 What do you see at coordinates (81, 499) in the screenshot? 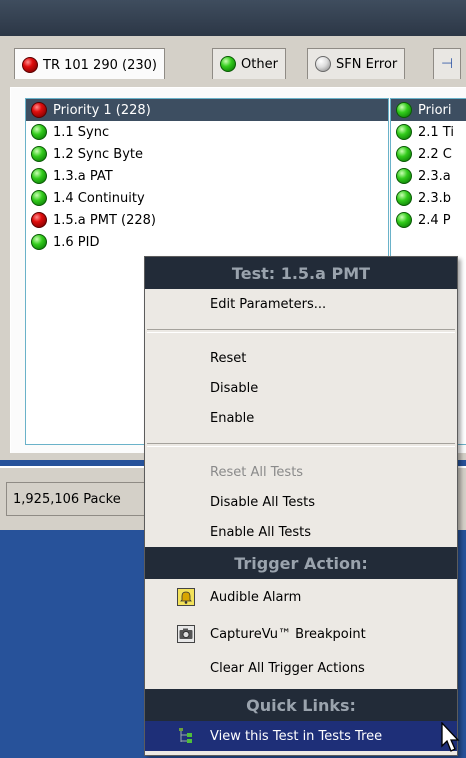
I see `packet-count: 1,925,106 Packe` at bounding box center [81, 499].